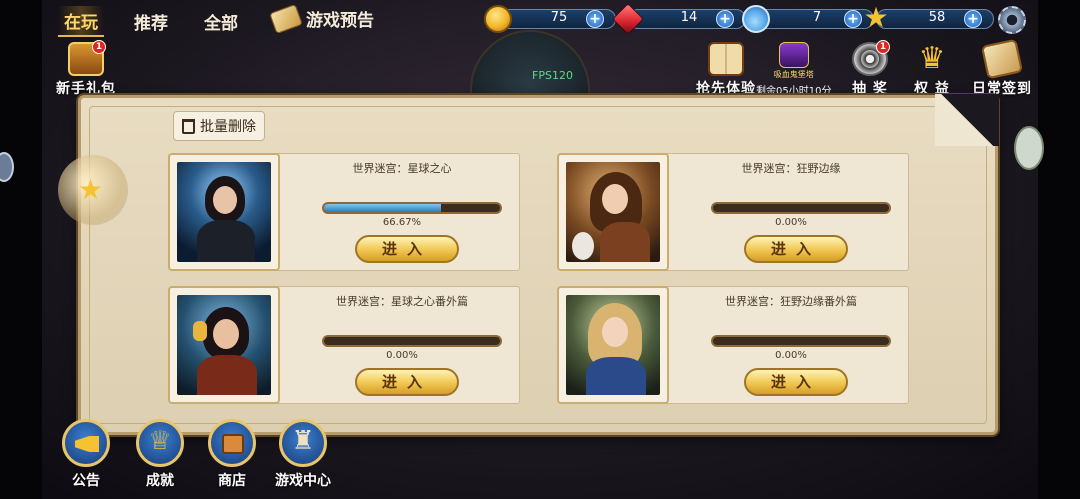 The image size is (1080, 499). What do you see at coordinates (87, 58) in the screenshot?
I see `treasure-chest-icon: 1` at bounding box center [87, 58].